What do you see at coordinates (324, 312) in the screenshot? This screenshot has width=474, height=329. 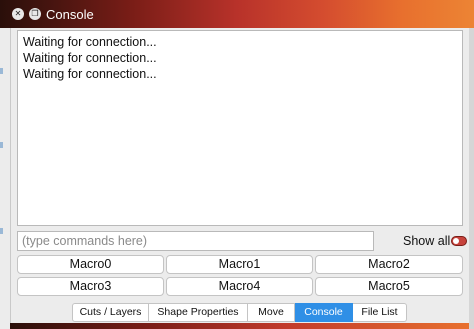 I see `tab-console: Console` at bounding box center [324, 312].